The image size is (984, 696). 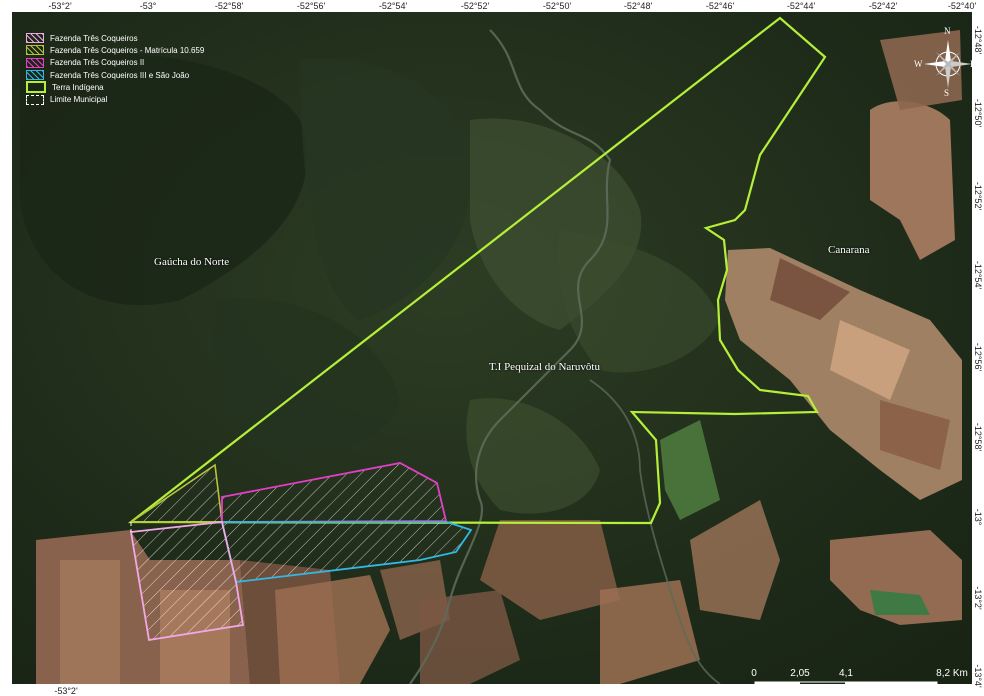 I want to click on right-tick: -12°52', so click(x=978, y=196).